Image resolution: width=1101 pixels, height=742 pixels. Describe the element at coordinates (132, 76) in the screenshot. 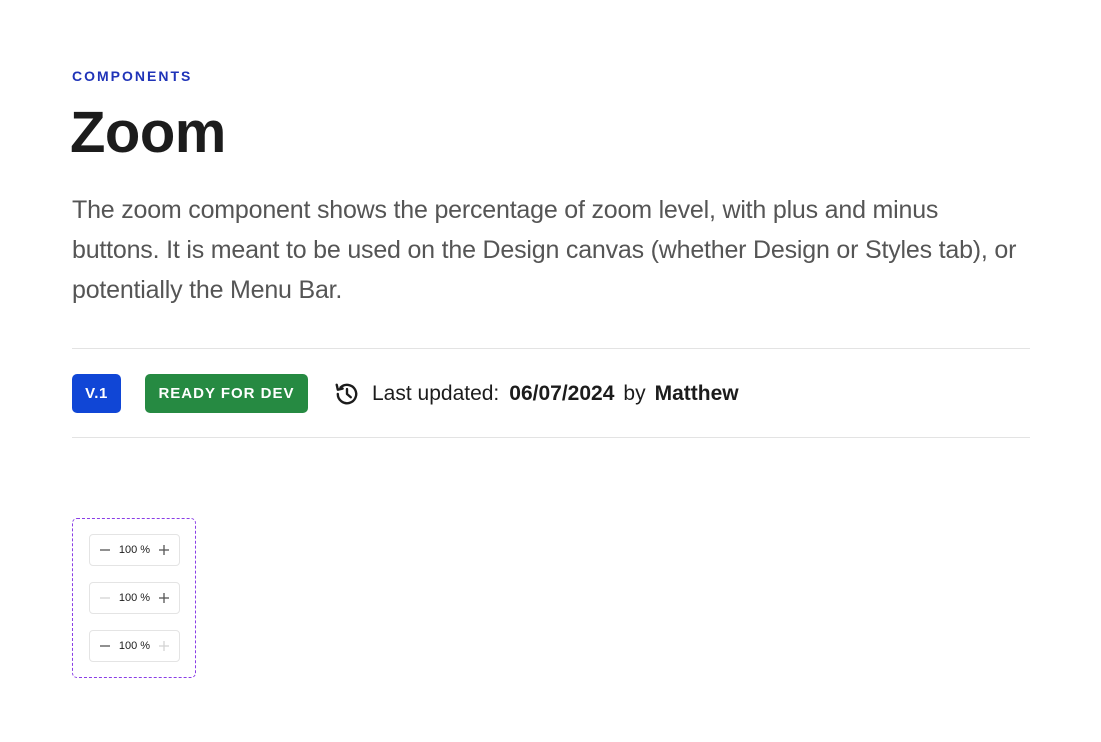

I see `section-eyebrow: COMPONENTS` at that location.